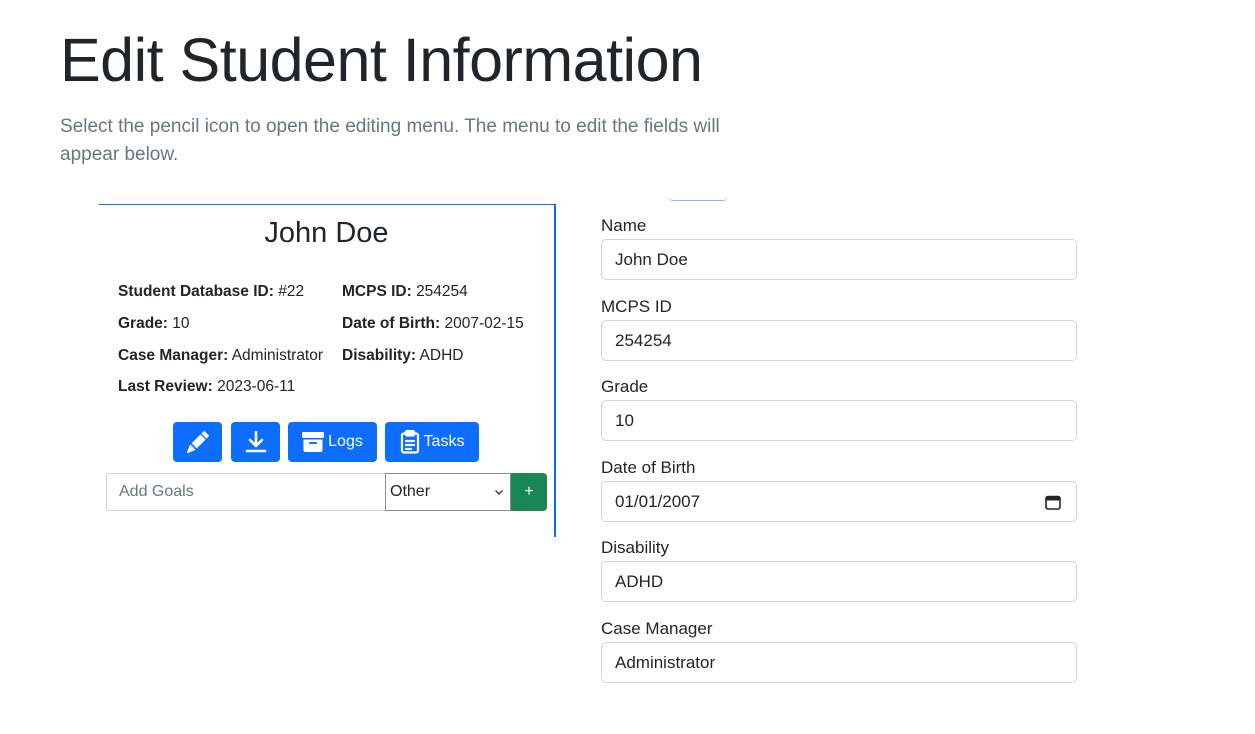  I want to click on name-label: Name, so click(624, 225).